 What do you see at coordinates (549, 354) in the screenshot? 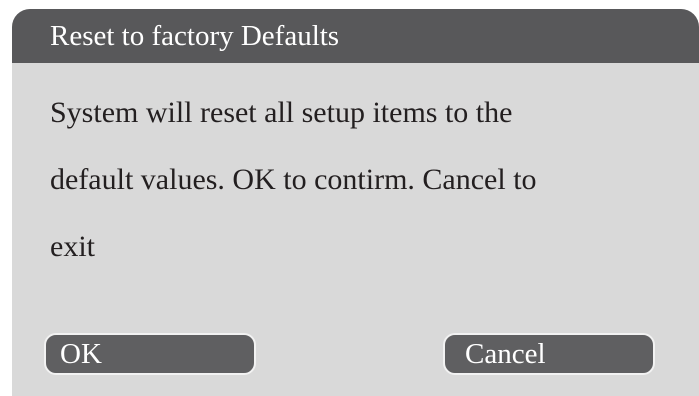
I see `cancel-button: Cancel` at bounding box center [549, 354].